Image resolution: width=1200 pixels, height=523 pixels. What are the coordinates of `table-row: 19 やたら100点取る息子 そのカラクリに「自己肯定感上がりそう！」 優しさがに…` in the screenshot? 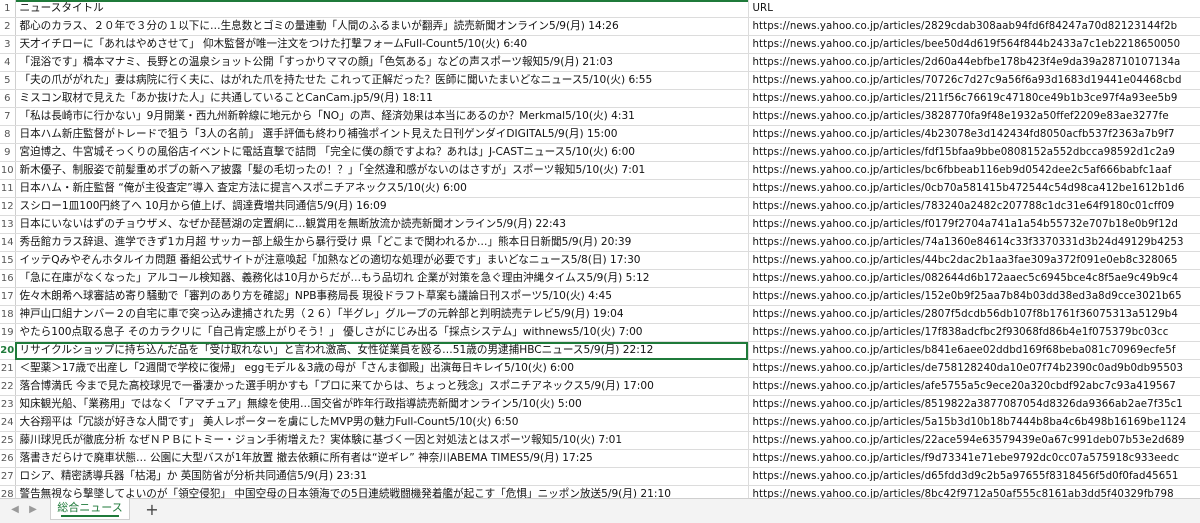 It's located at (600, 332).